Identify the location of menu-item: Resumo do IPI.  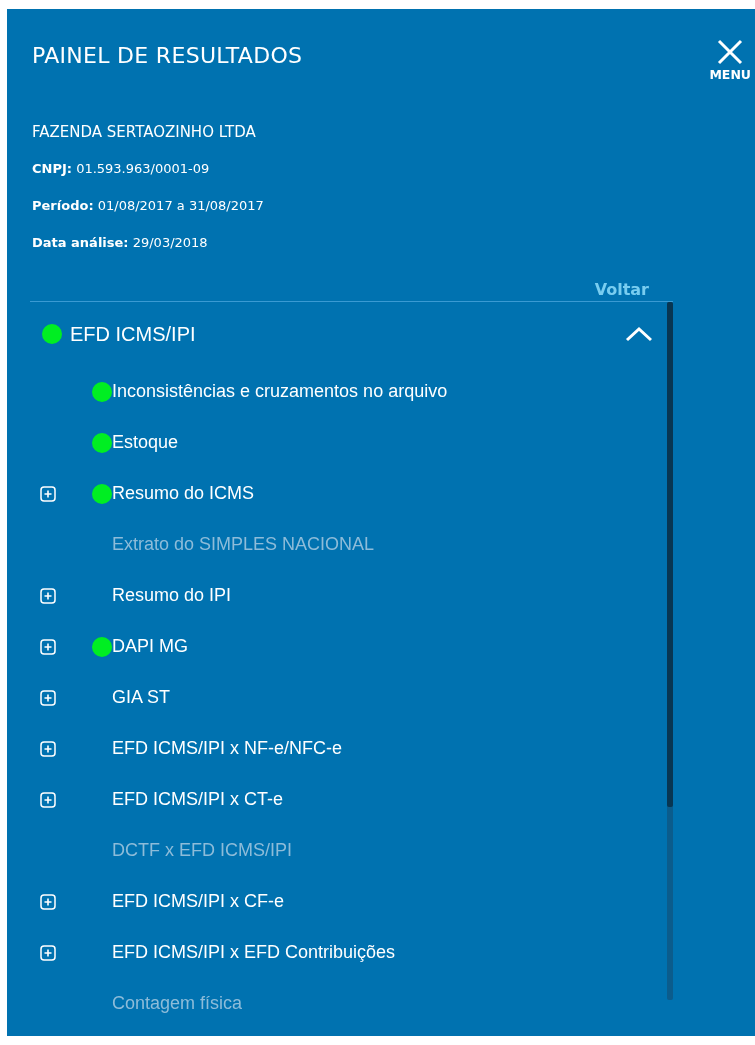
(172, 595).